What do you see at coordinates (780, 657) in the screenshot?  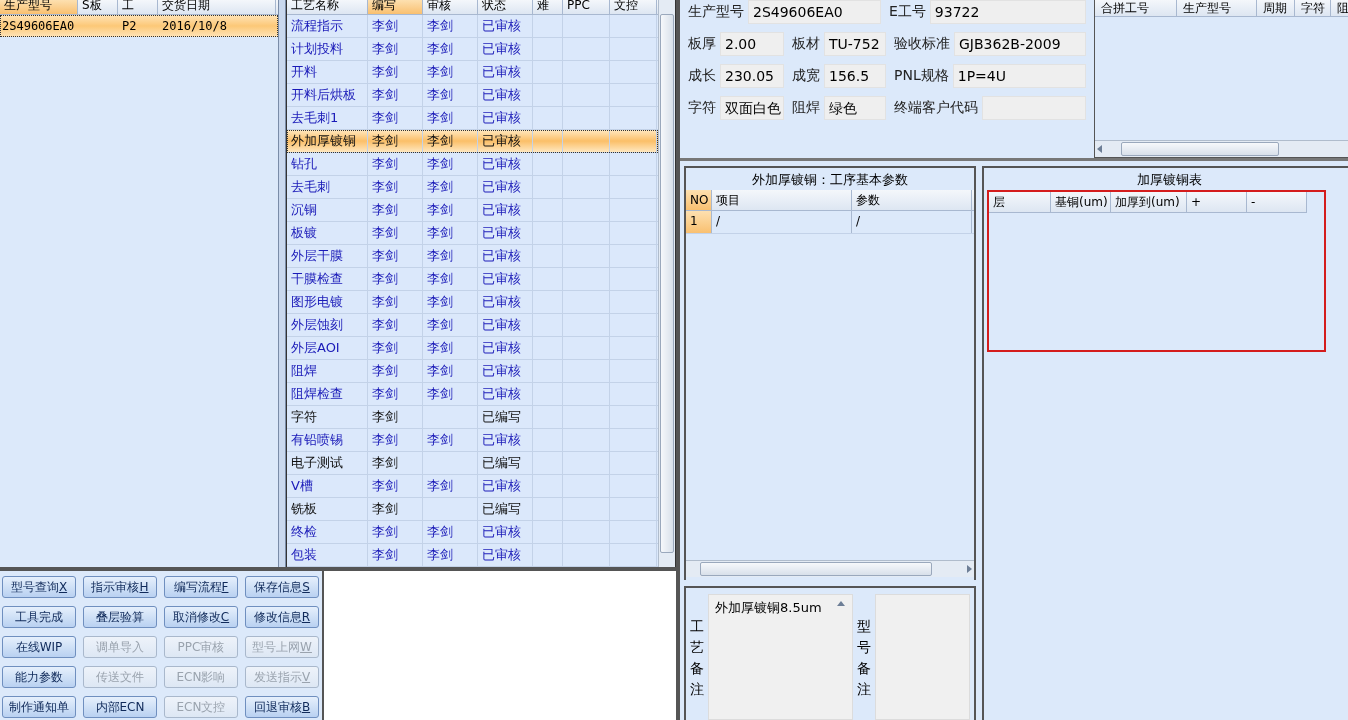 I see `remark-field: 外加厚镀铜8.5um` at bounding box center [780, 657].